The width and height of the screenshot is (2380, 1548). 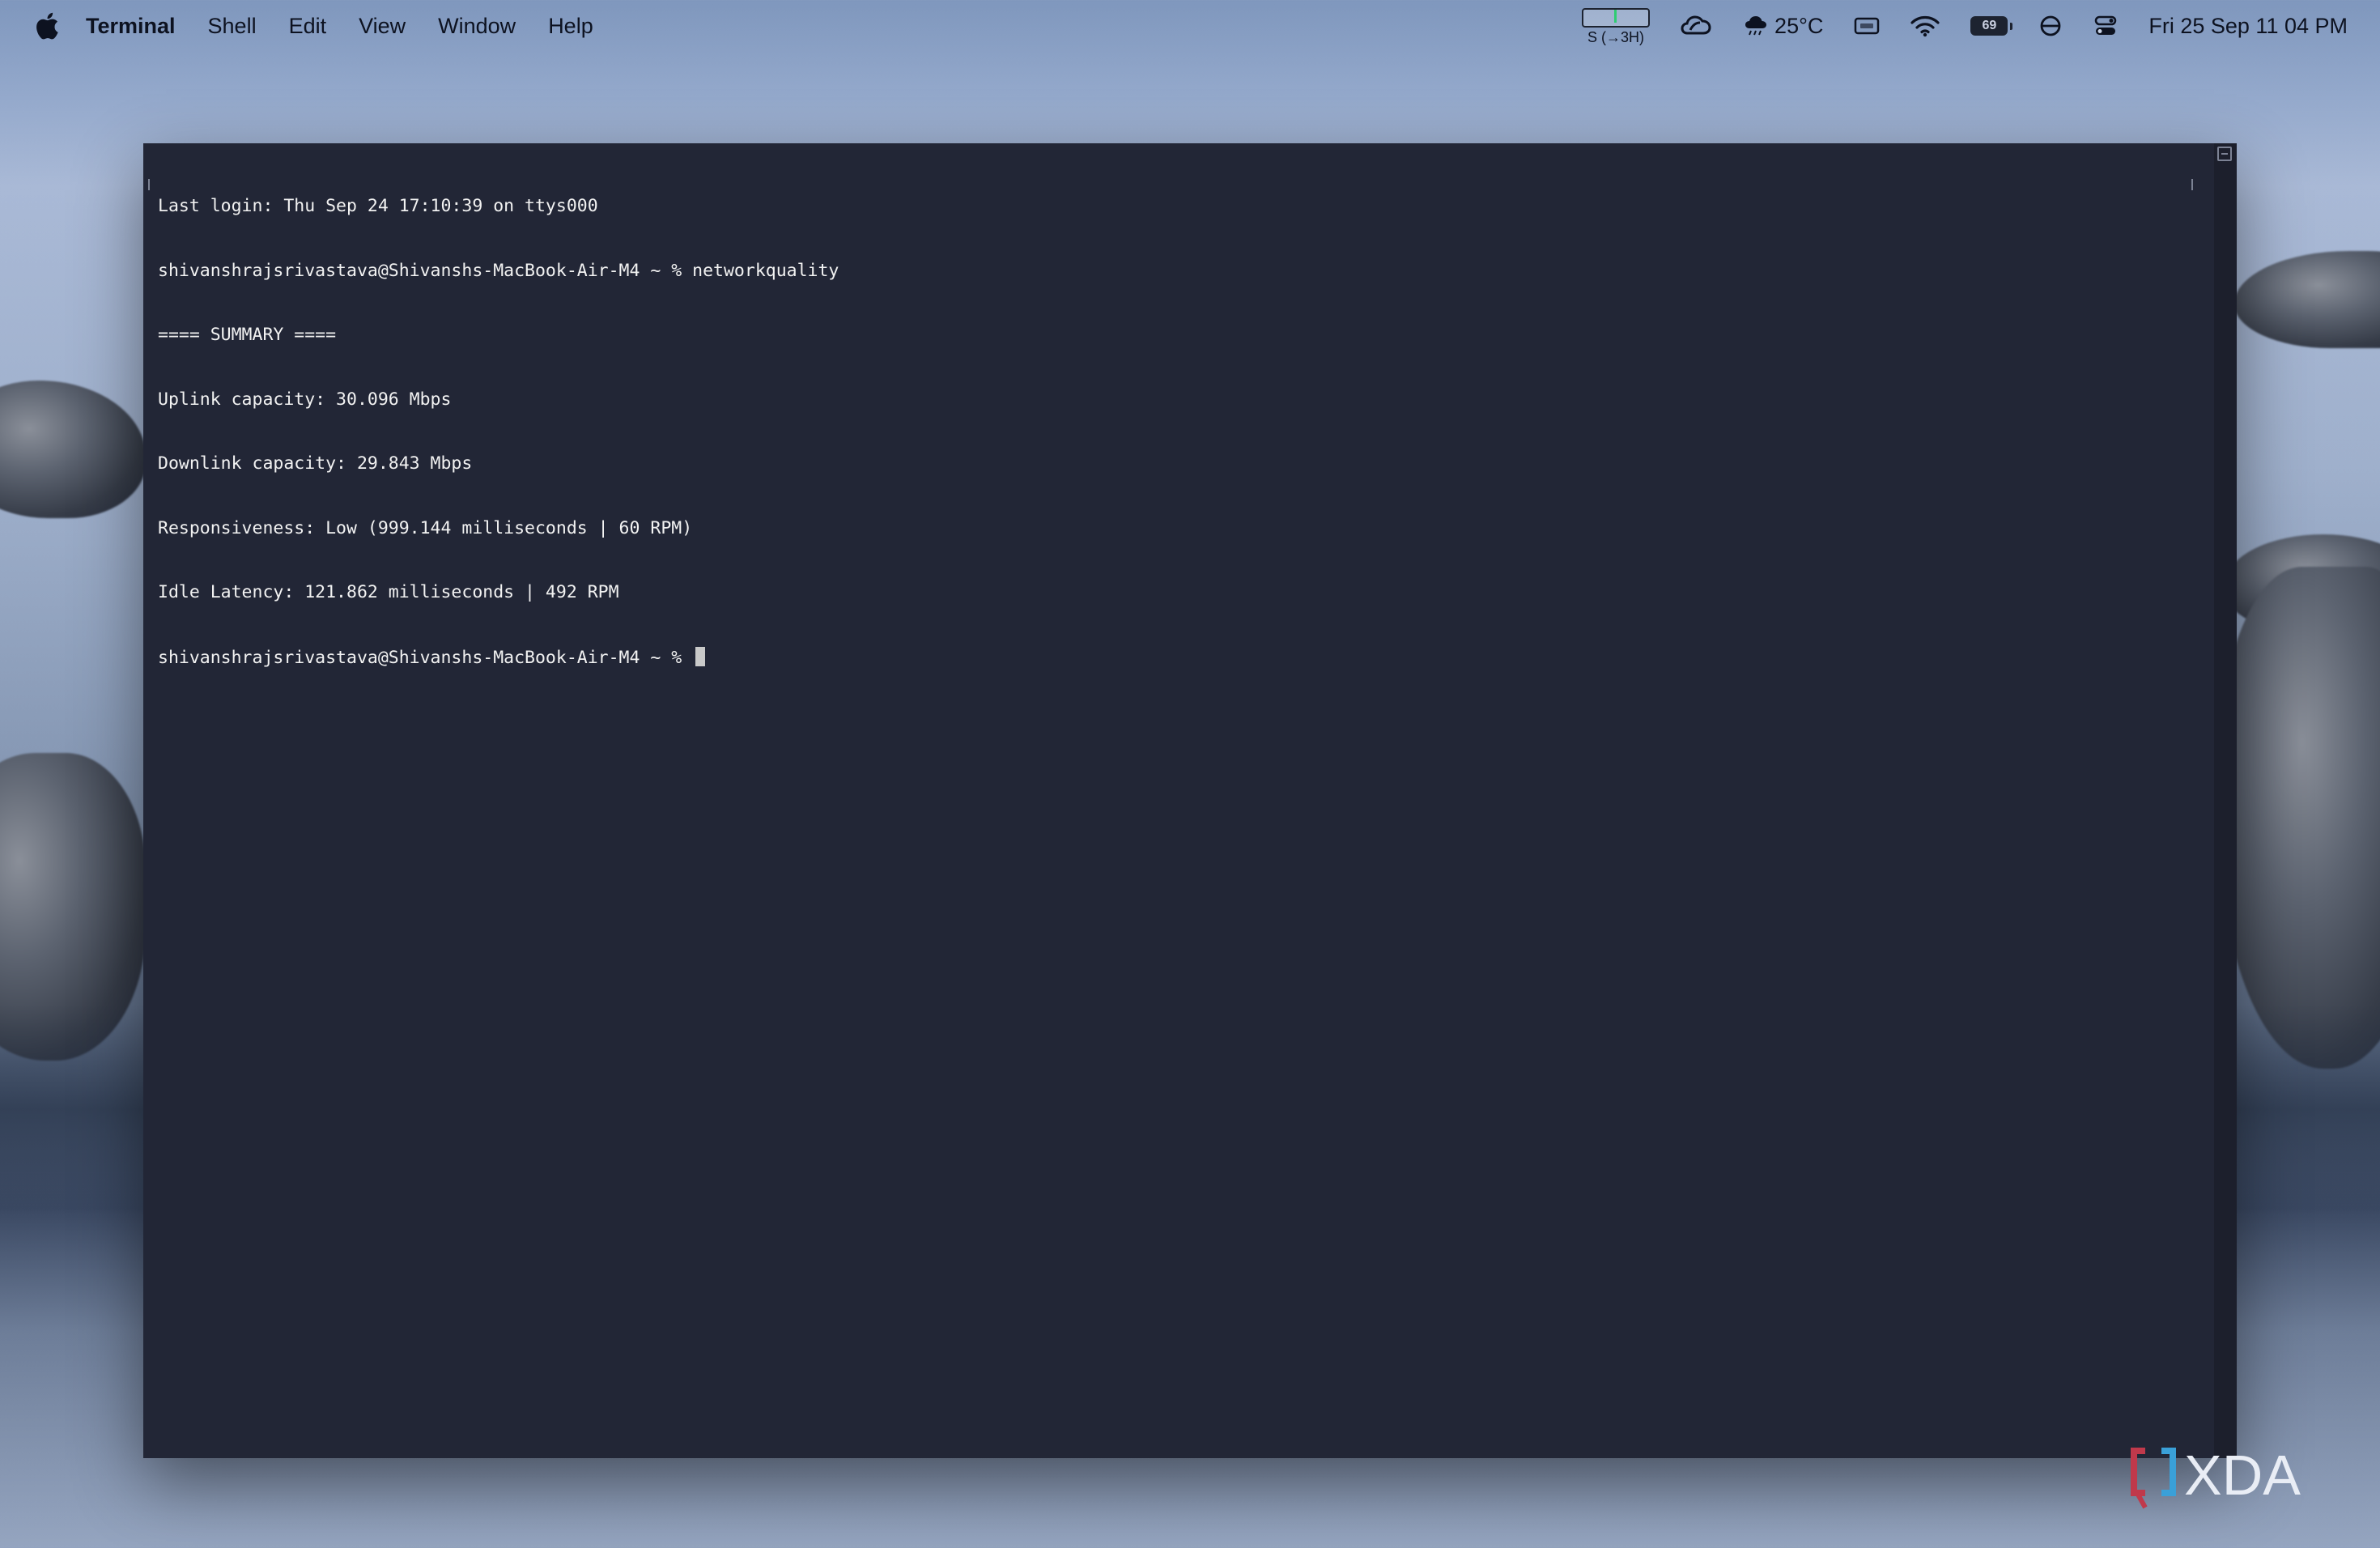 I want to click on menu-view: View, so click(x=382, y=27).